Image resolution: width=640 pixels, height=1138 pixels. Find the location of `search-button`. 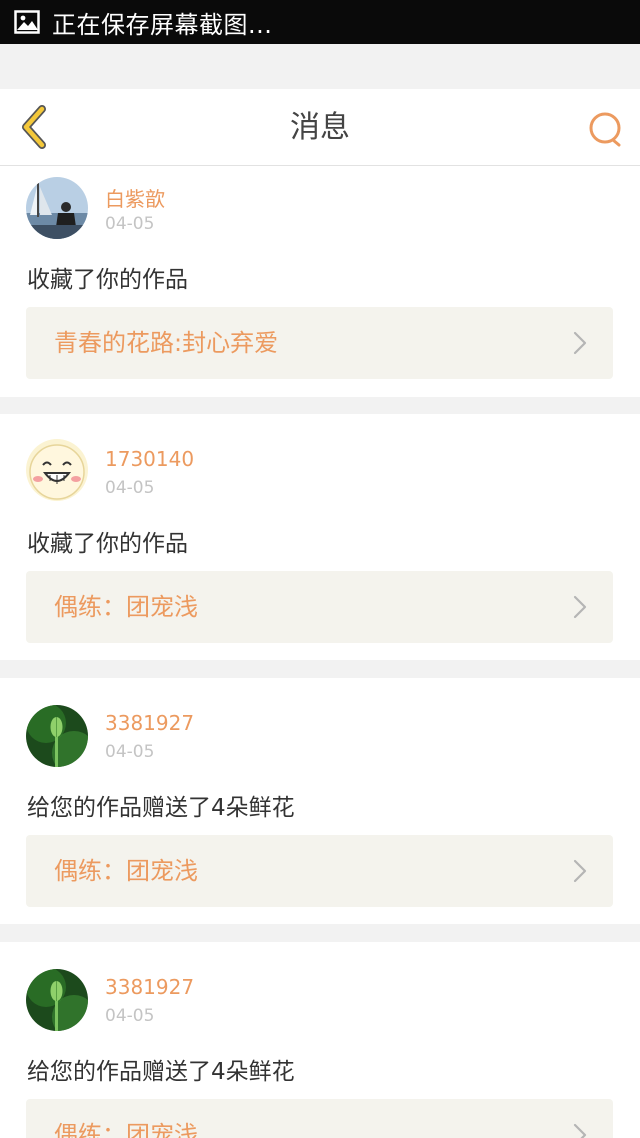

search-button is located at coordinates (606, 129).